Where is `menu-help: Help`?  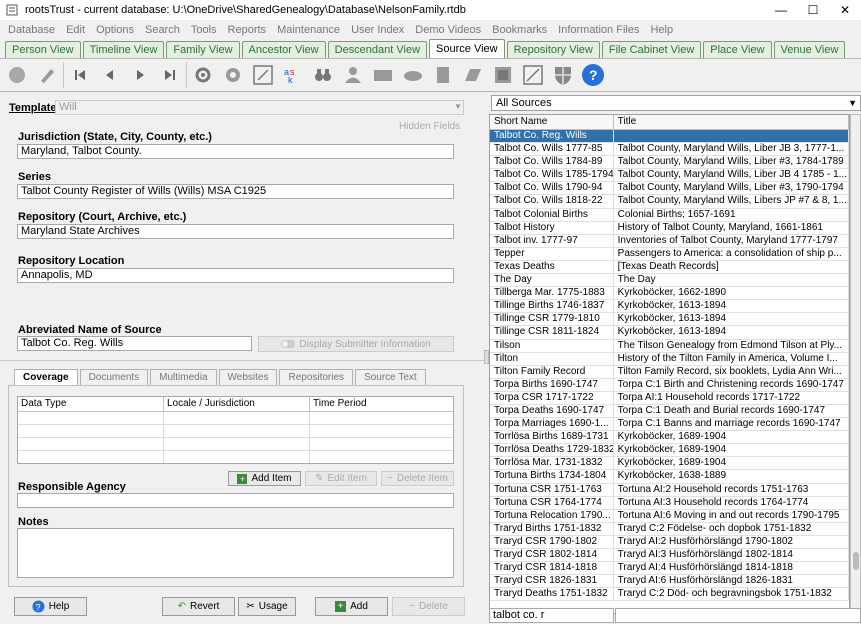 menu-help: Help is located at coordinates (661, 30).